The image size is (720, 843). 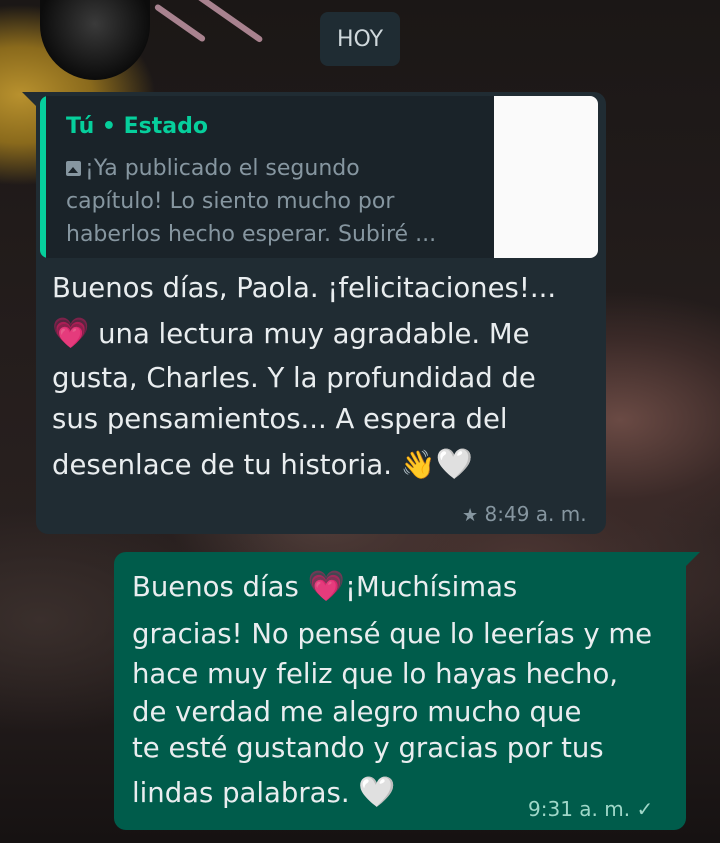 I want to click on outgoing-meta: 9:31 a. m. ✓, so click(x=590, y=809).